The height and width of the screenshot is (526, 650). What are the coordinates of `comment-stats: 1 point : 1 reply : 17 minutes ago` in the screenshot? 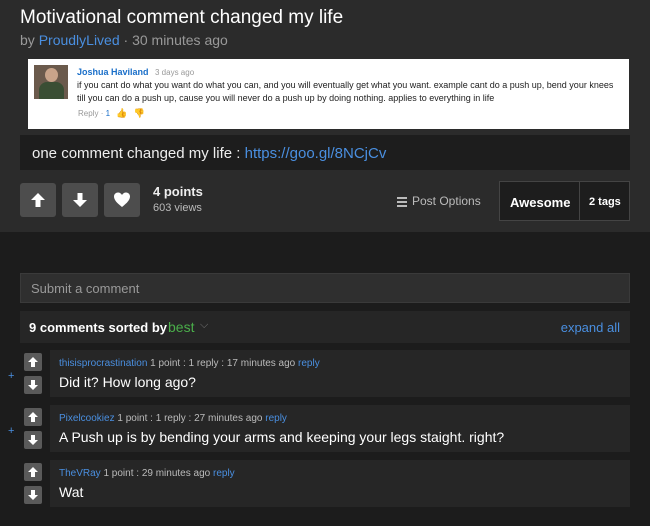 It's located at (223, 363).